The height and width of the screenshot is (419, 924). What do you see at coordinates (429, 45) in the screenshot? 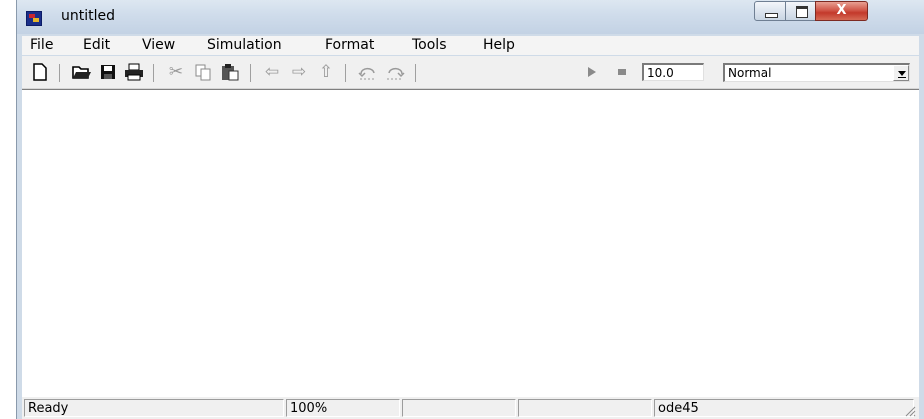
I see `menu-tools: Tools` at bounding box center [429, 45].